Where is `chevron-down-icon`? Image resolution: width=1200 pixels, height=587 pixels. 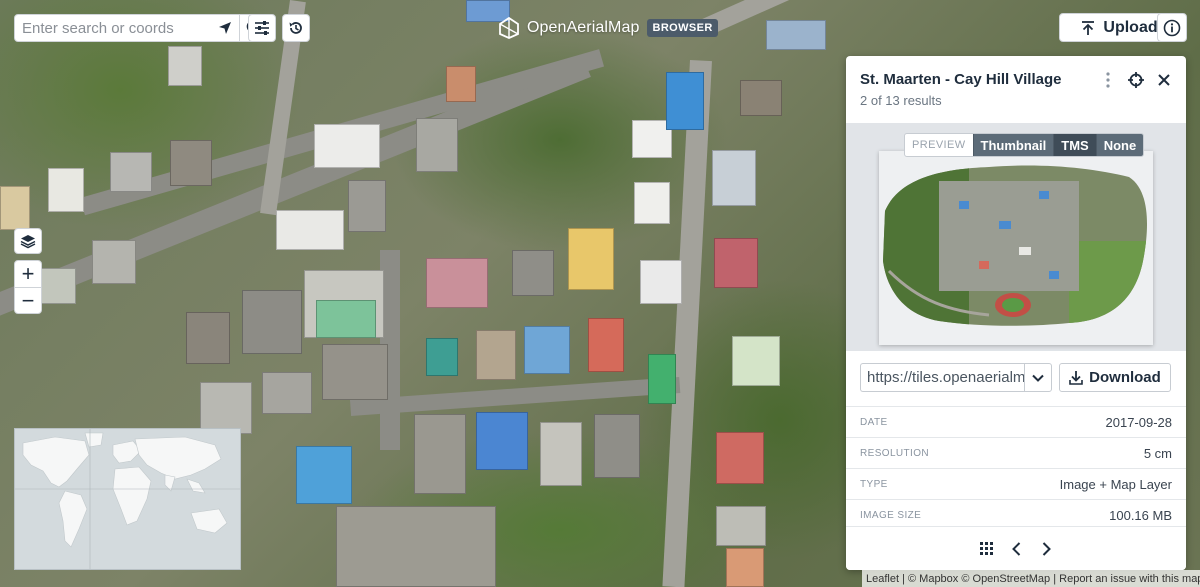
chevron-down-icon is located at coordinates (1038, 378).